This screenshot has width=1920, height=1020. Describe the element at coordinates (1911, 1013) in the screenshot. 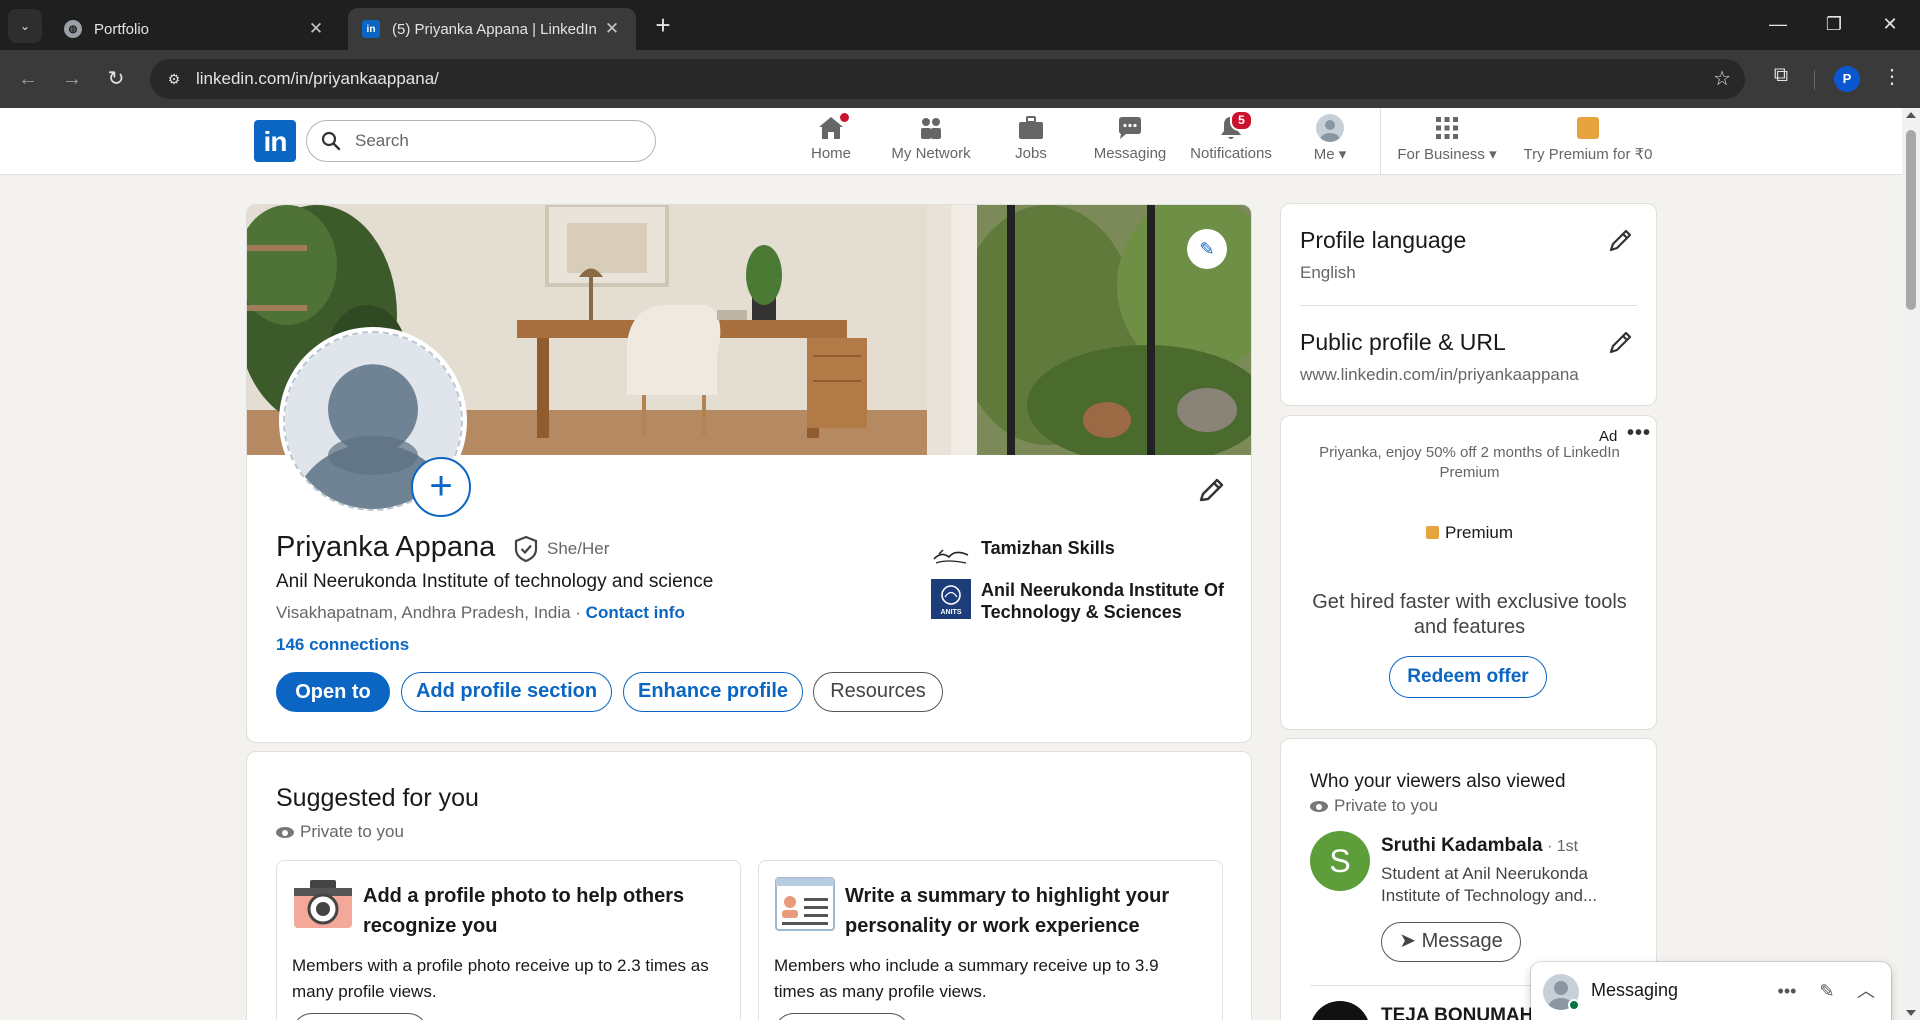

I see `scroll-down-arrow-icon` at that location.